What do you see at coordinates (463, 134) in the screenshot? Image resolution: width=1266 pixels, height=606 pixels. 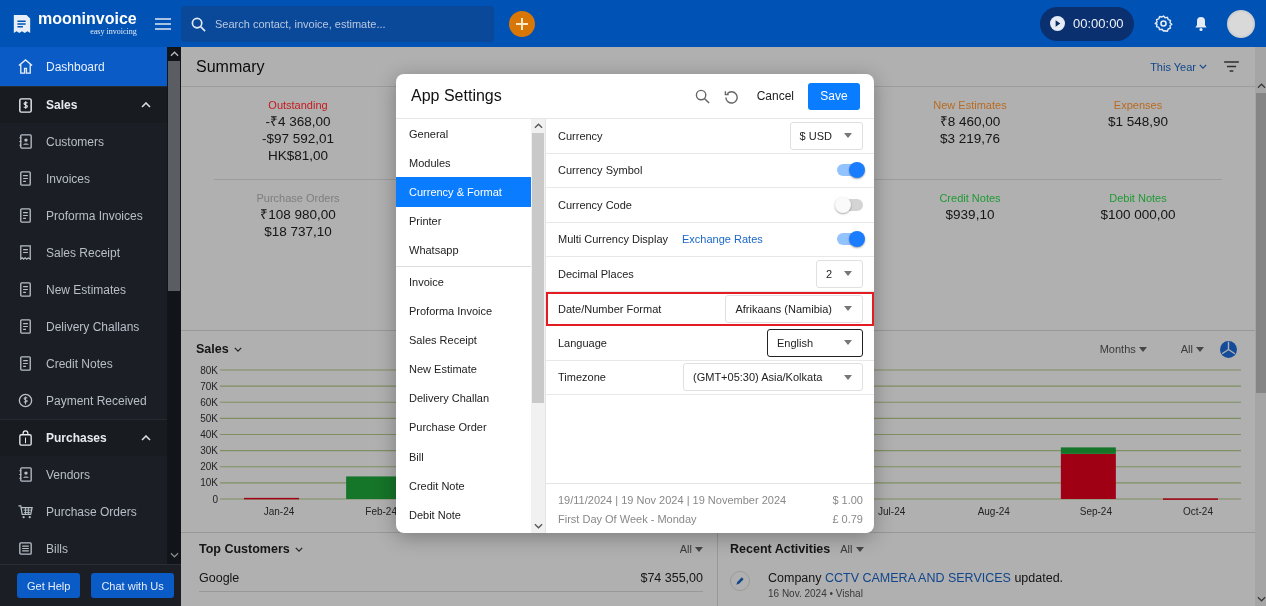 I see `settings-nav-item: General` at bounding box center [463, 134].